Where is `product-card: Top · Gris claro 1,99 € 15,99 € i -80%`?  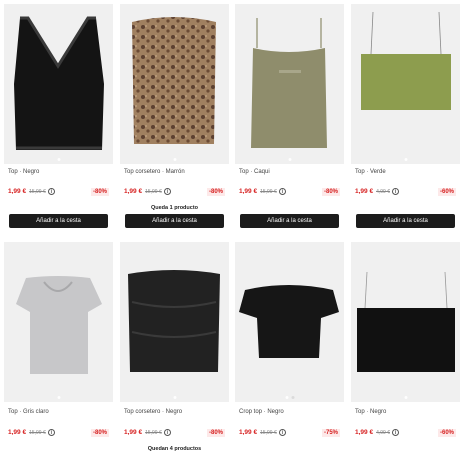
product-card: Top · Gris claro 1,99 € 15,99 € i -80% is located at coordinates (58, 348).